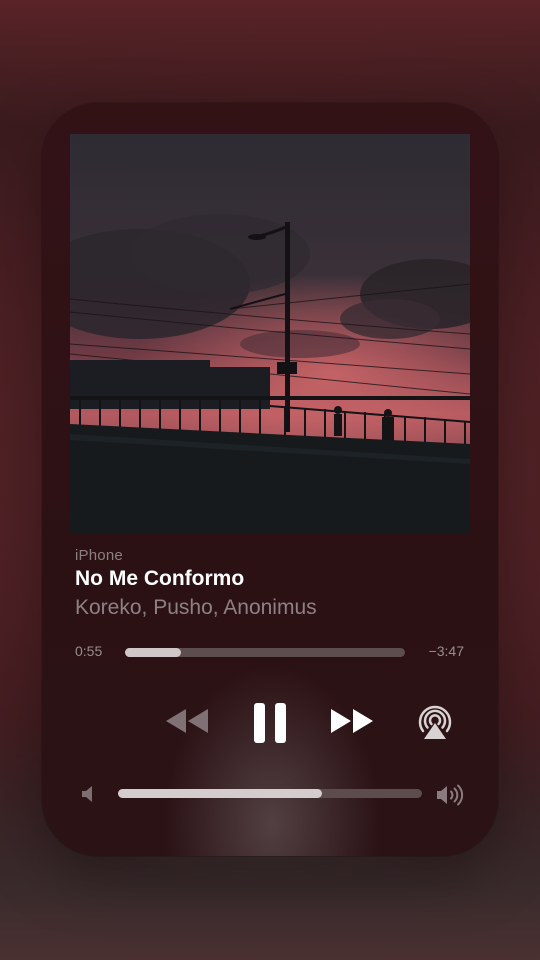 The width and height of the screenshot is (540, 960). What do you see at coordinates (153, 652) in the screenshot?
I see `playback-progress-fill` at bounding box center [153, 652].